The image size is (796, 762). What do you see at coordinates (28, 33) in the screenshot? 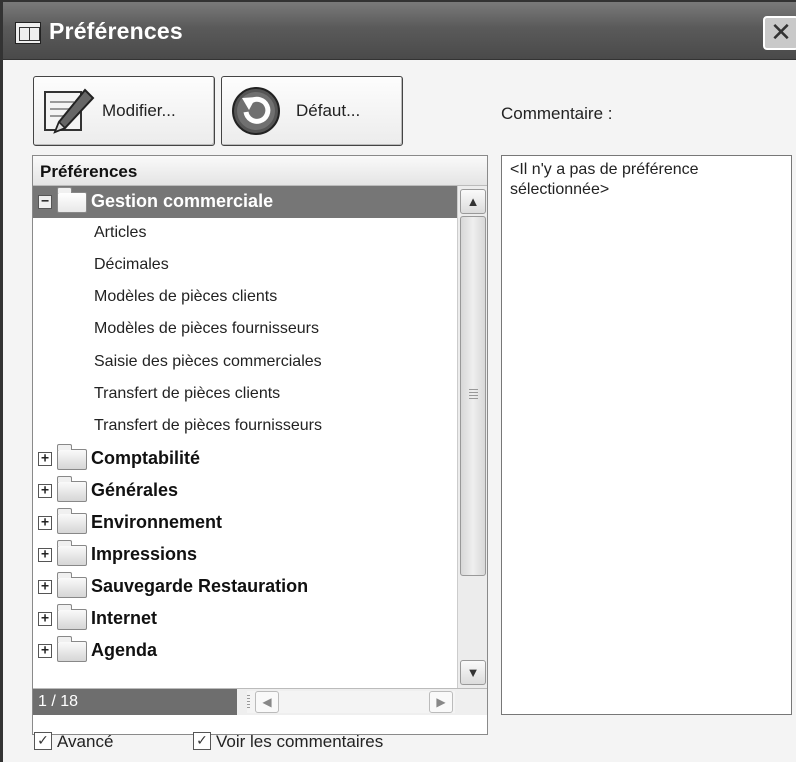
I see `preferences-app-icon` at bounding box center [28, 33].